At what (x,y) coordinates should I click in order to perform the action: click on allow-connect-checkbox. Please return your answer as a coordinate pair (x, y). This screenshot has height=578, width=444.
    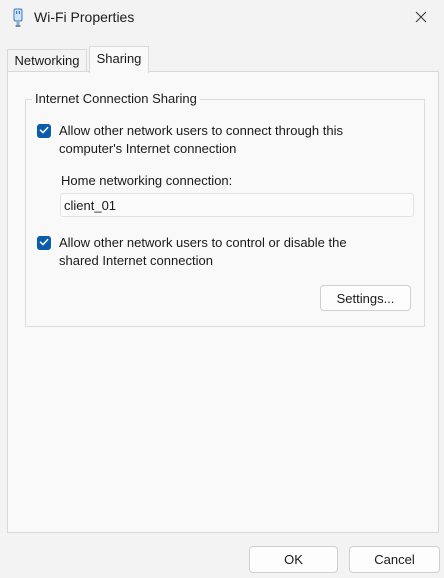
    Looking at the image, I should click on (44, 131).